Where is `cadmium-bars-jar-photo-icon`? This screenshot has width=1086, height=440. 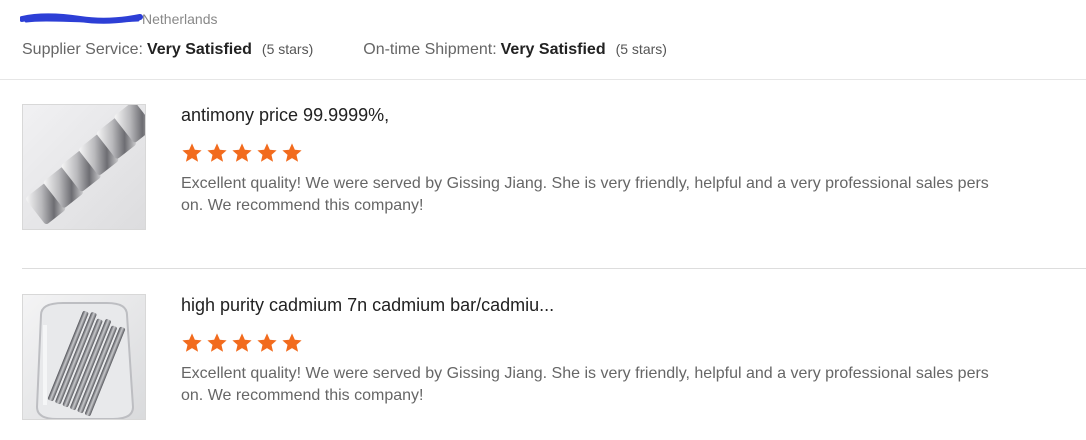 cadmium-bars-jar-photo-icon is located at coordinates (84, 357).